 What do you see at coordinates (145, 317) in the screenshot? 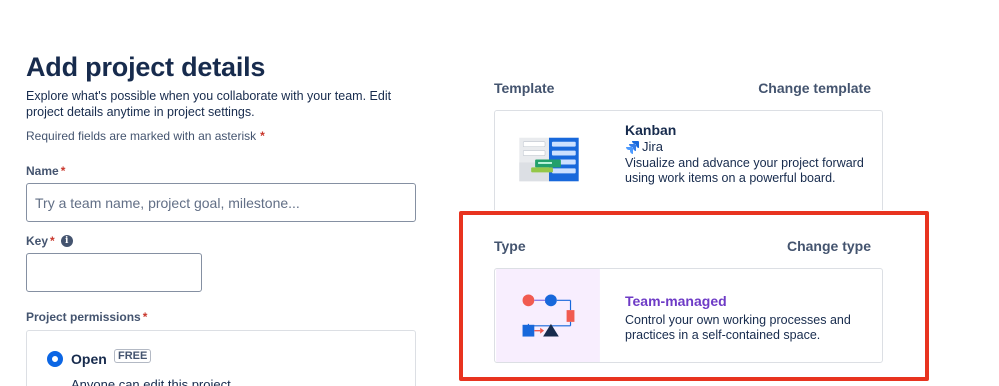
I see `permissions-required-asterisk: *` at bounding box center [145, 317].